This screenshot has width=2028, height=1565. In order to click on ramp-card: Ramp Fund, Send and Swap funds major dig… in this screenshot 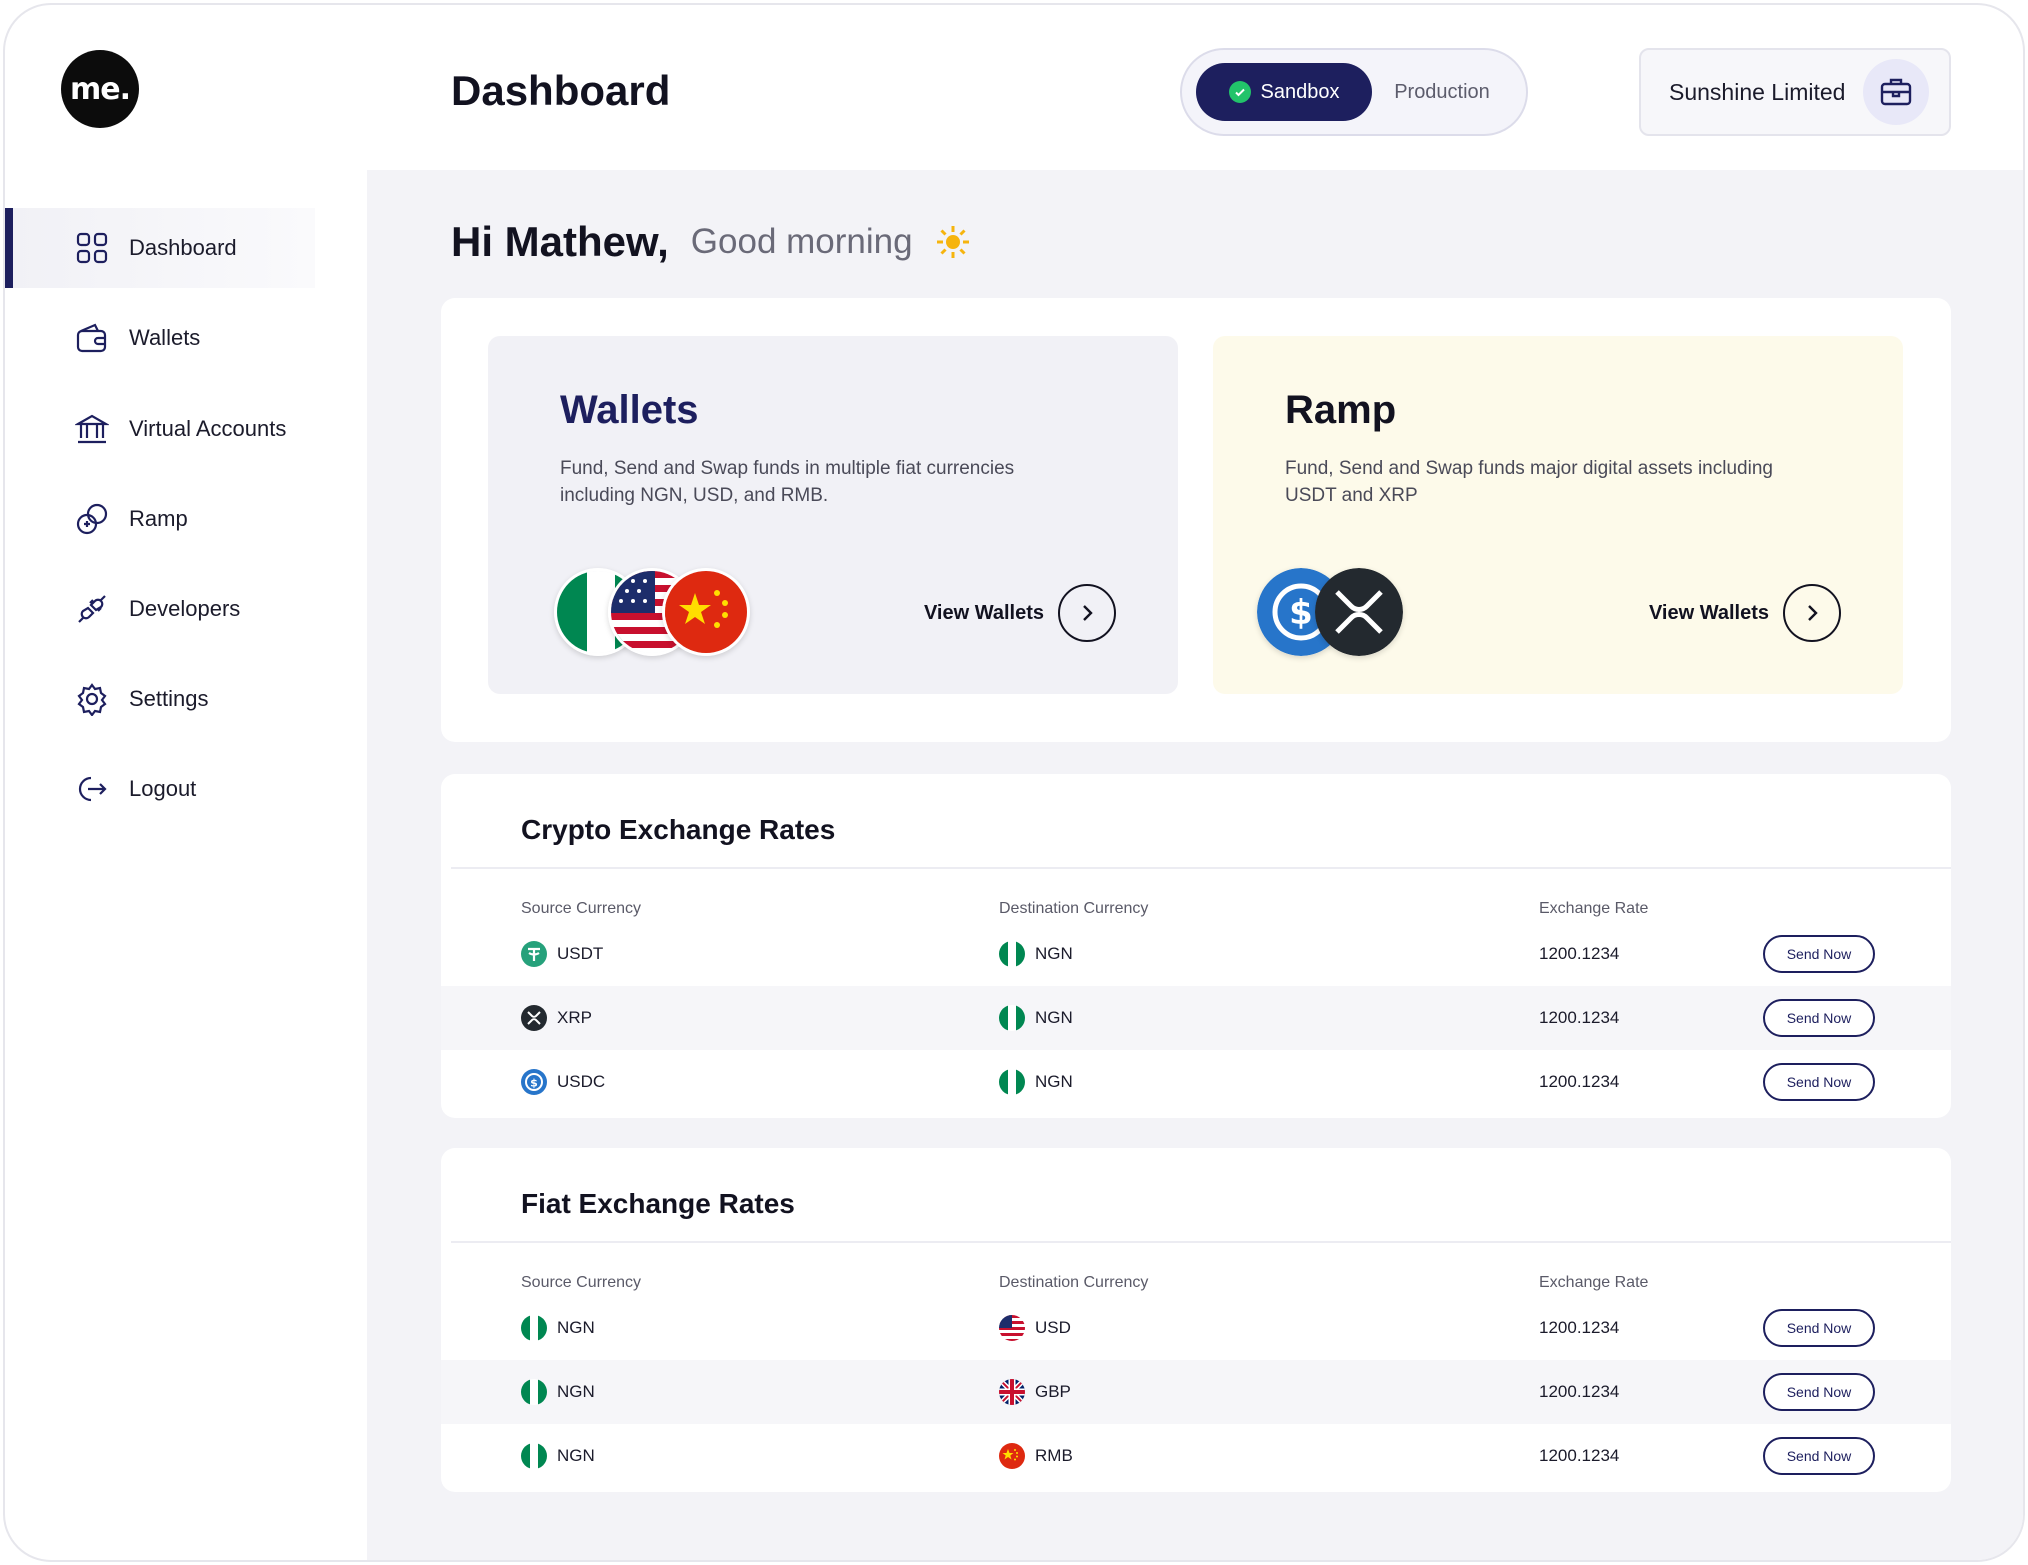, I will do `click(1558, 515)`.